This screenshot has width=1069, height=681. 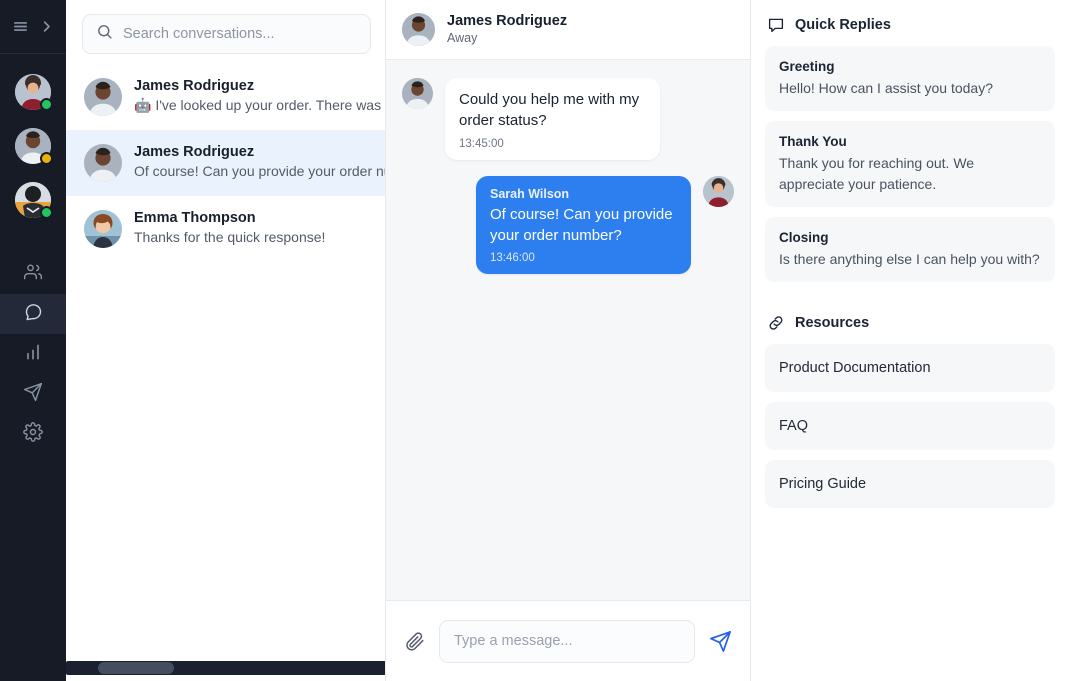 What do you see at coordinates (33, 27) in the screenshot?
I see `rail-top-bar` at bounding box center [33, 27].